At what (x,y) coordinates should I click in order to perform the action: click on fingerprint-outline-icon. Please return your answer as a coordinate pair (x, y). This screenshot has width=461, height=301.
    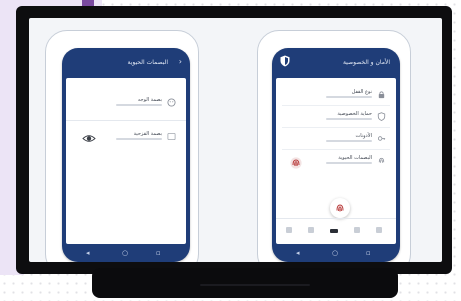
    Looking at the image, I should click on (381, 160).